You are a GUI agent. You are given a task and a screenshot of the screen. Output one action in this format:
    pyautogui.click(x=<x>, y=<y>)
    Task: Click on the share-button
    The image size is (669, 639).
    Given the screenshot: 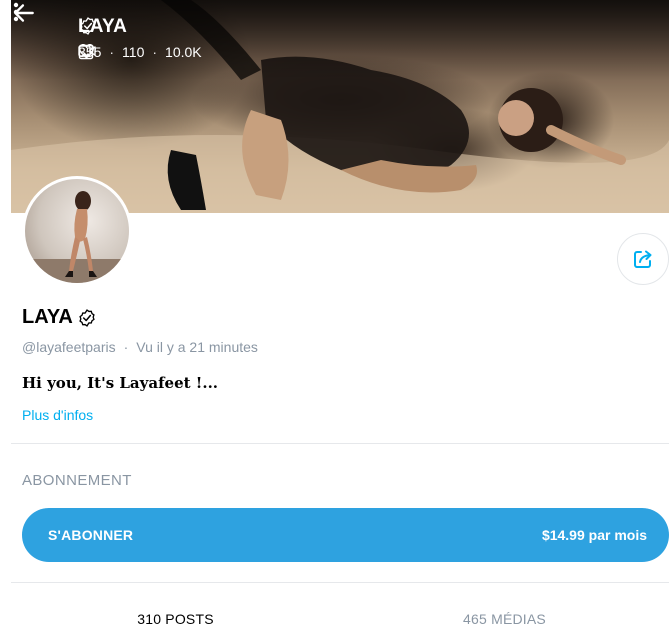 What is the action you would take?
    pyautogui.click(x=643, y=259)
    